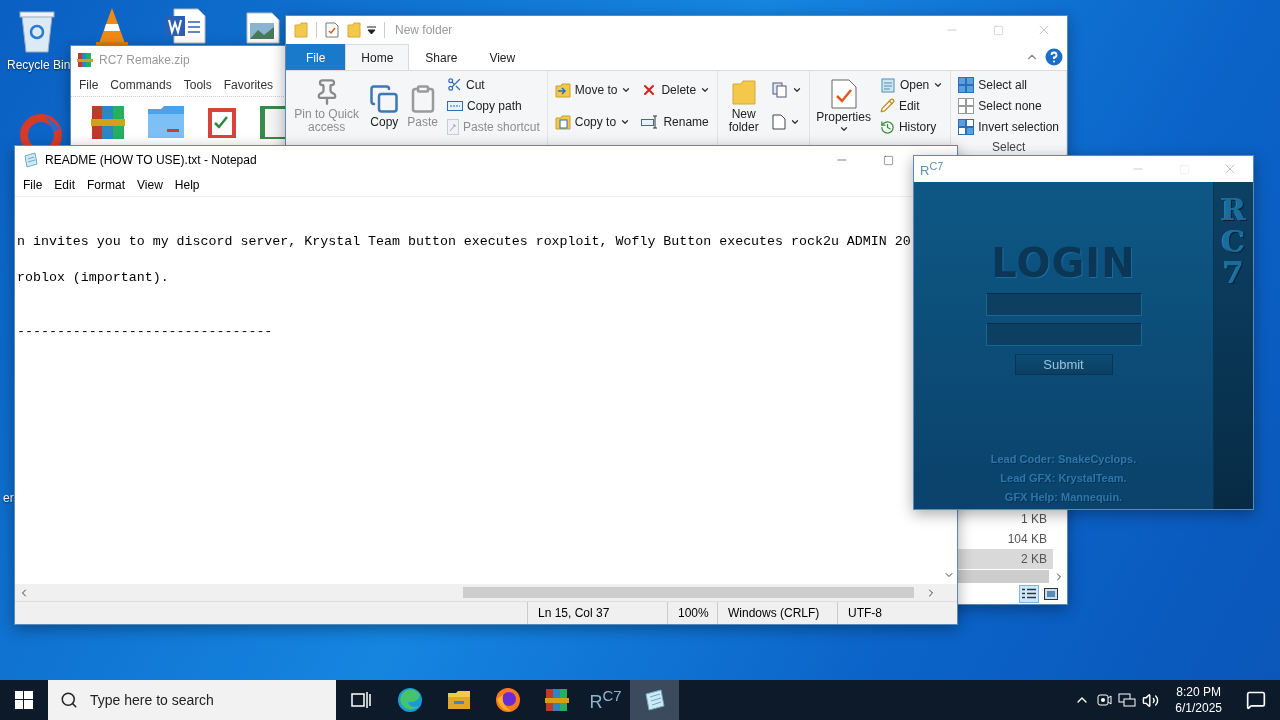 This screenshot has height=720, width=1280. I want to click on select-all-icon, so click(966, 84).